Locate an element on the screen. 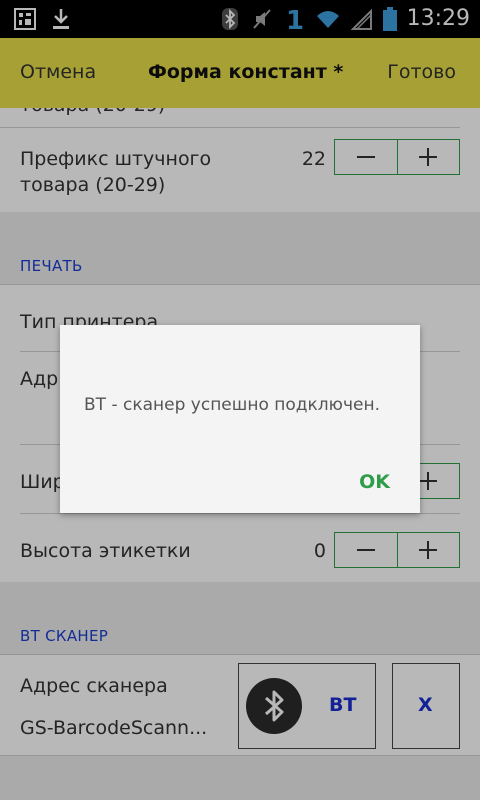  ok-button: OK is located at coordinates (374, 482).